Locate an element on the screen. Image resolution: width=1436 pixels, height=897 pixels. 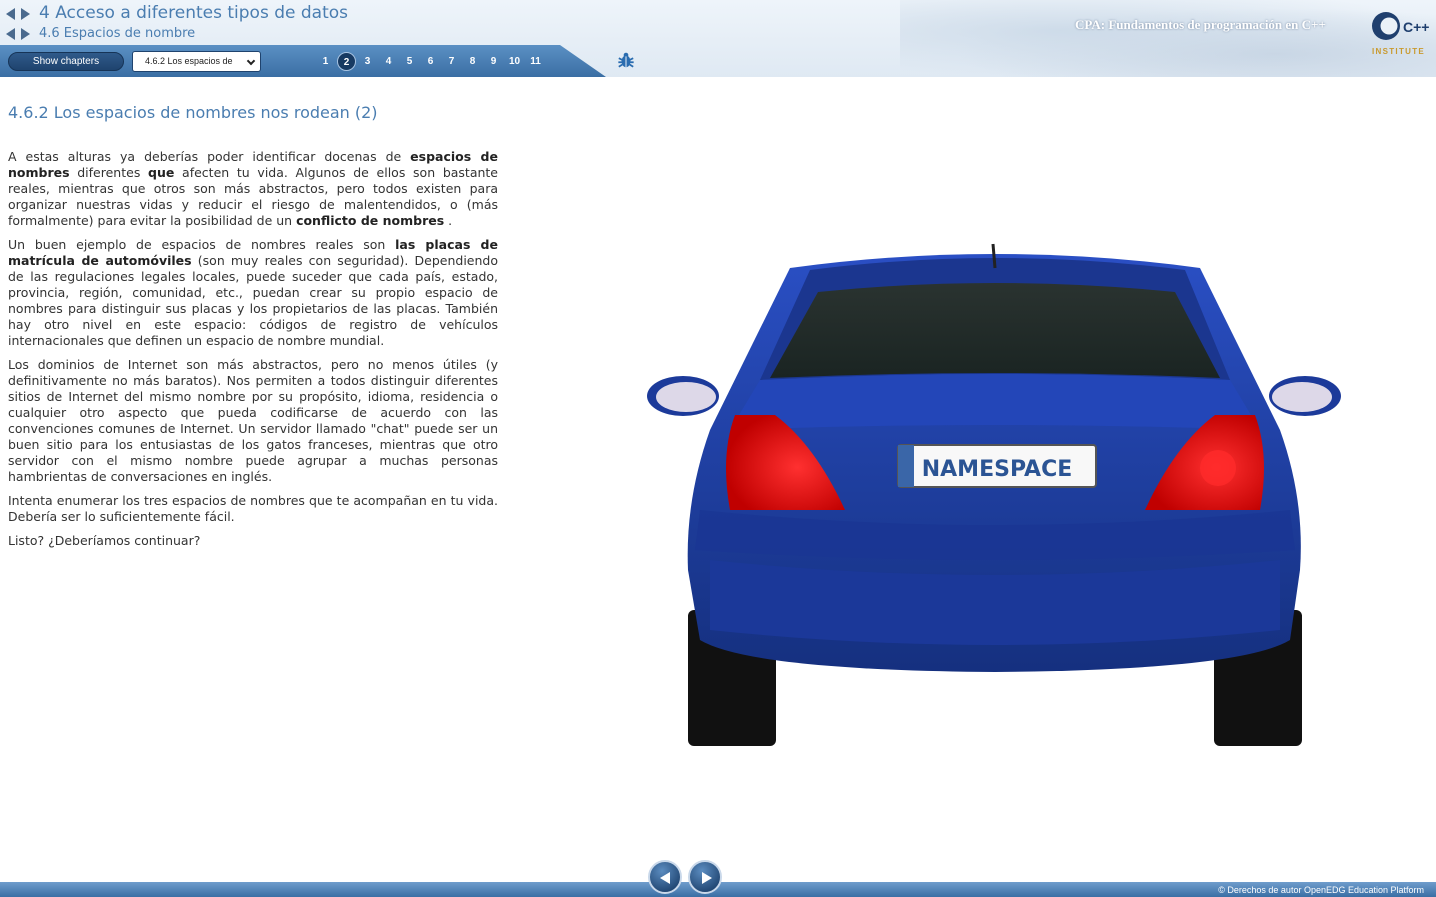
bug-icon is located at coordinates (626, 60).